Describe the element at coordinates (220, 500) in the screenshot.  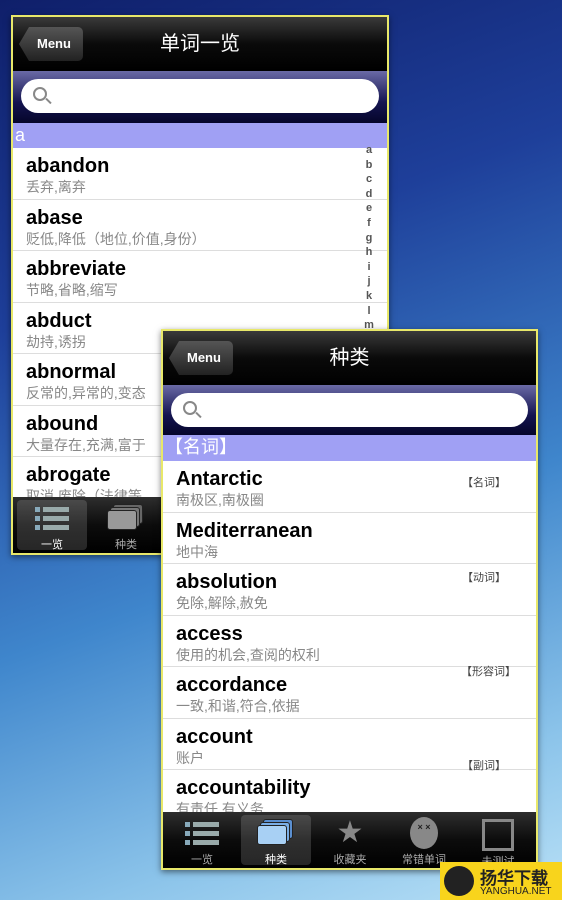
I see `meaning: 南极区,南极圈` at that location.